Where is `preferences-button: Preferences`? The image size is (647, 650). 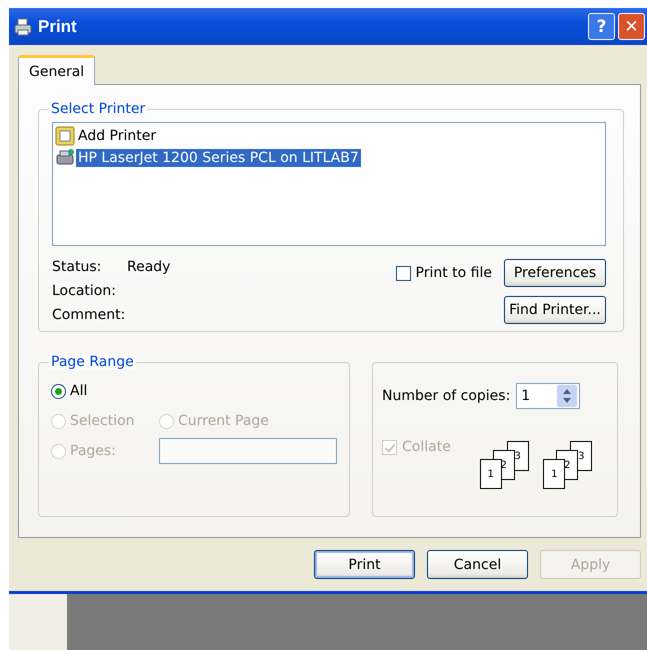
preferences-button: Preferences is located at coordinates (555, 273).